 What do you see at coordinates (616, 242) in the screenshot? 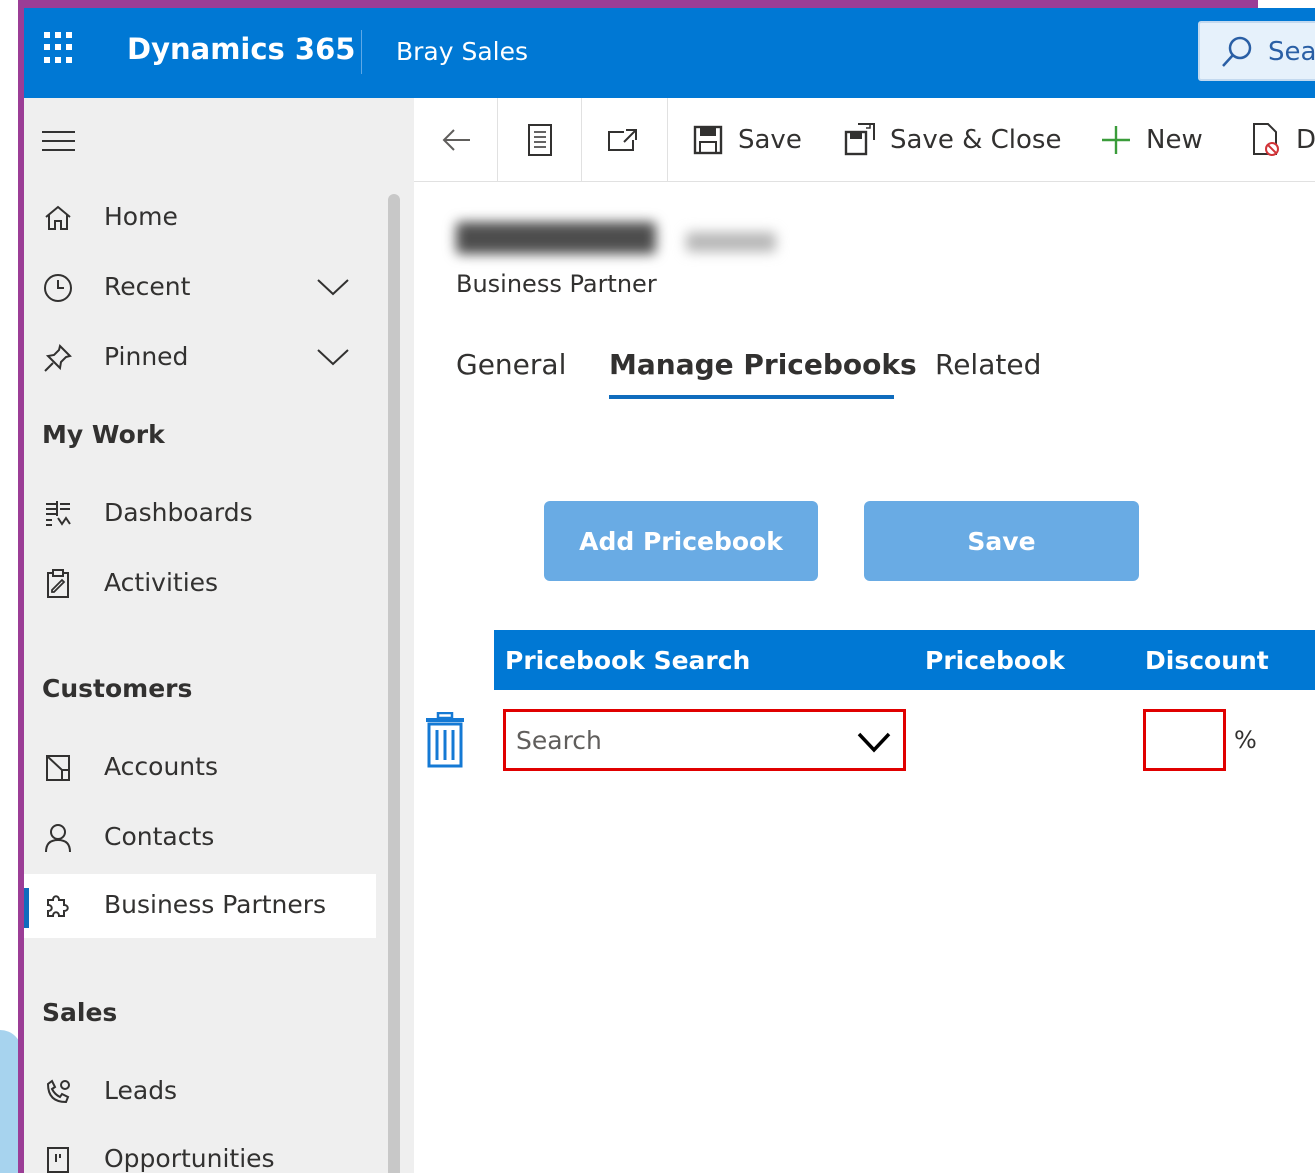
I see `record-title-blurred` at bounding box center [616, 242].